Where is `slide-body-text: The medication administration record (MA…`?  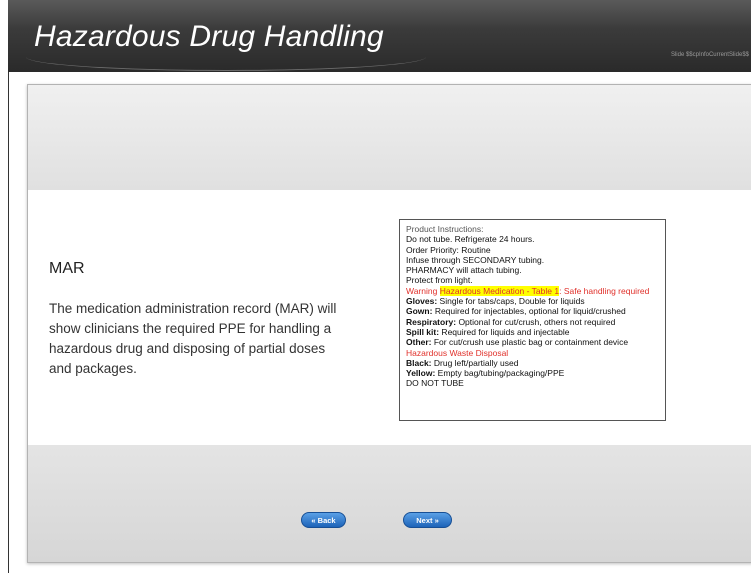
slide-body-text: The medication administration record (MA… is located at coordinates (193, 338).